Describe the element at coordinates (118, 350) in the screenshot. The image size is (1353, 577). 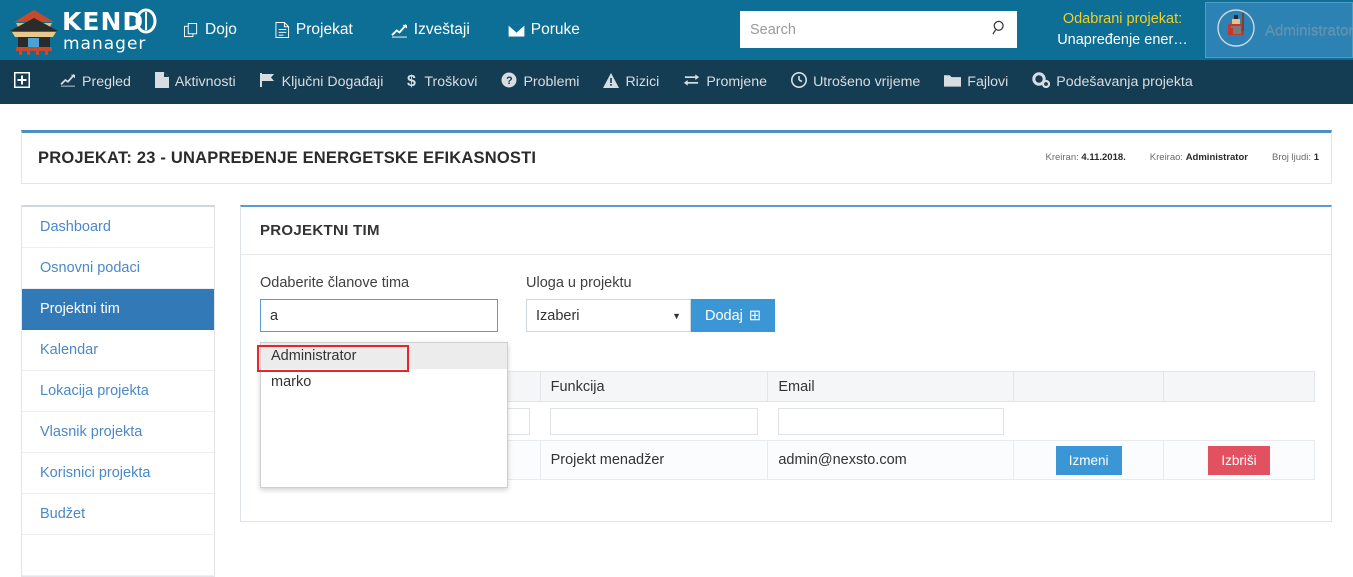
I see `sidebar-item-kalendar: Kalendar` at that location.